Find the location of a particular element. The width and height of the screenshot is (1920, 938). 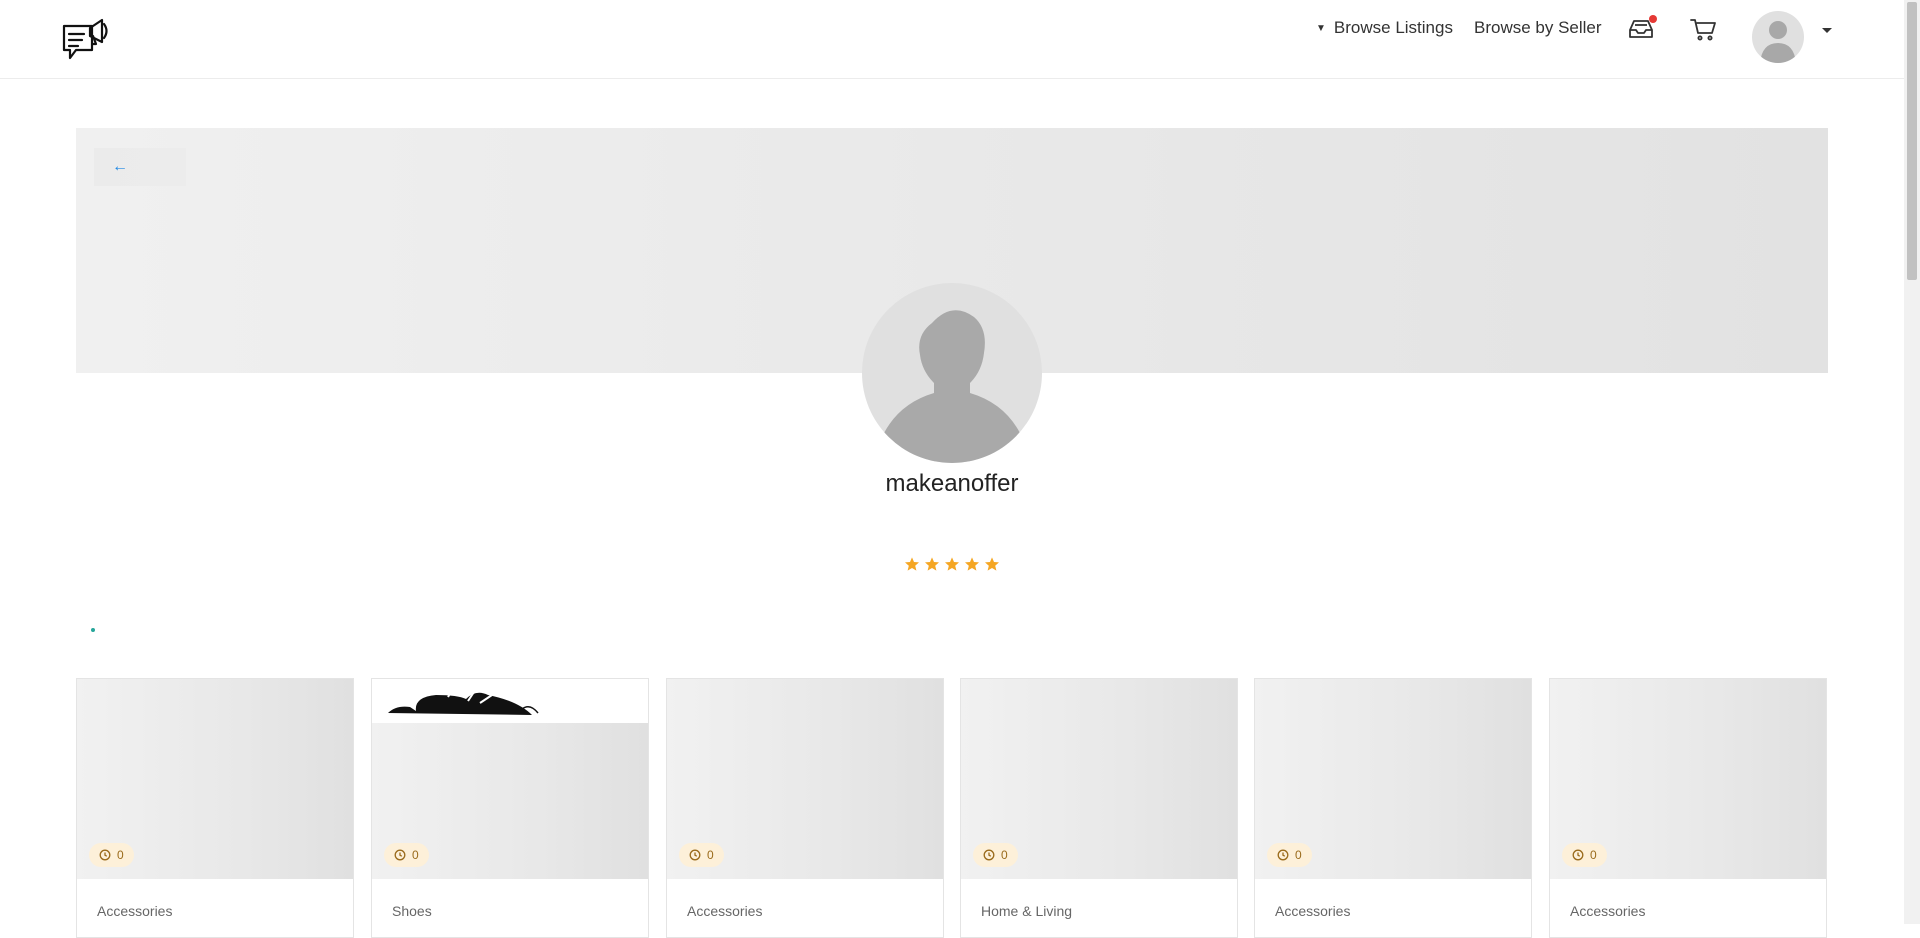

listing-card: 0 Shoes is located at coordinates (510, 808).